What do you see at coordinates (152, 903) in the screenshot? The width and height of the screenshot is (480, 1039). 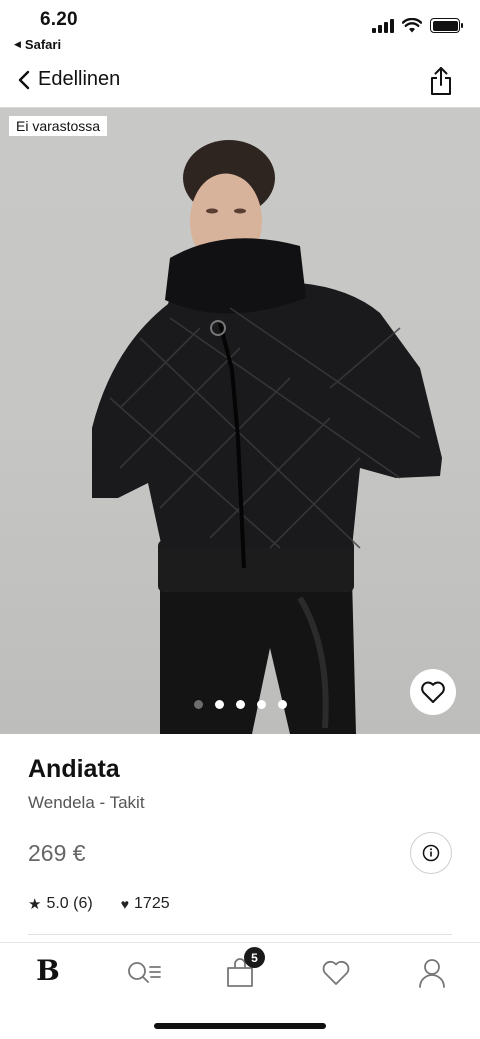 I see `like-count-value: 1725` at bounding box center [152, 903].